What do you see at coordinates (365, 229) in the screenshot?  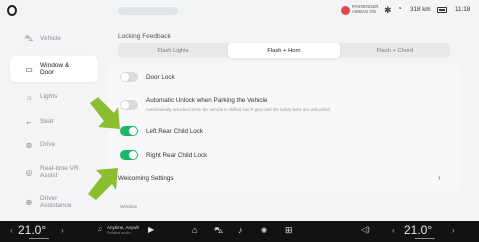 I see `volume-icon: ◁)` at bounding box center [365, 229].